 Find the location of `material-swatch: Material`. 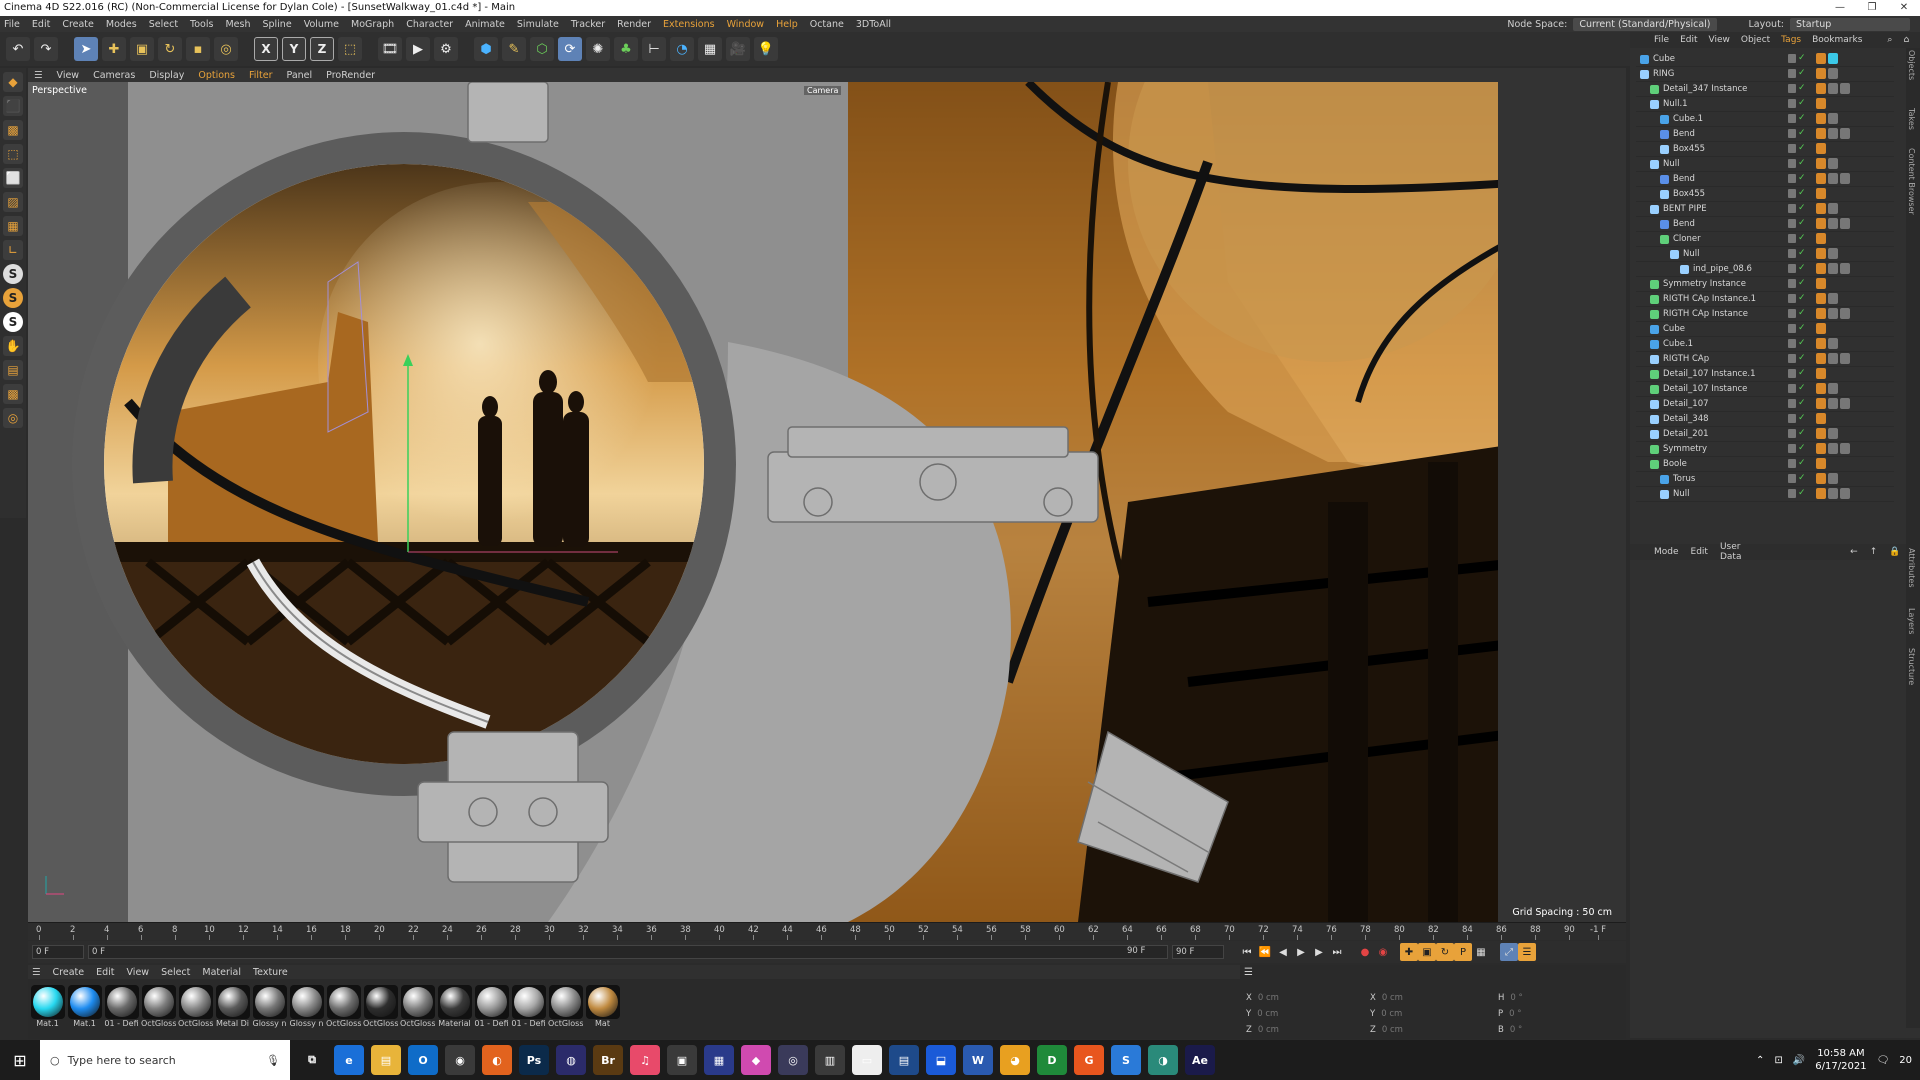

material-swatch: Material is located at coordinates (454, 1006).